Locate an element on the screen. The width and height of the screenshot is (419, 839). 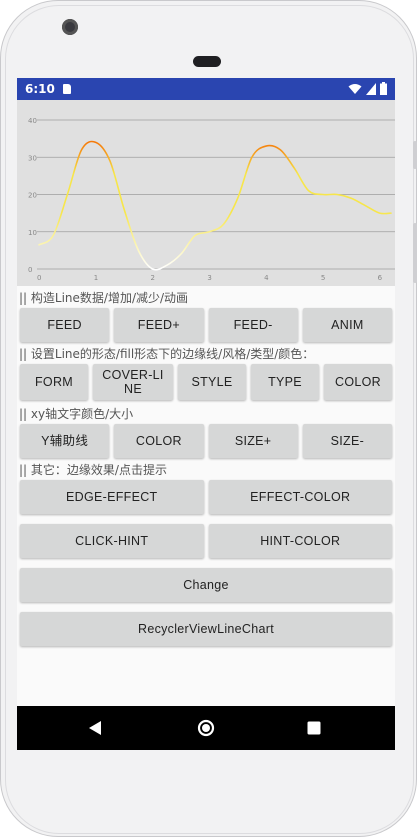
recyclerviewlinechart-button: RecyclerViewLineChart is located at coordinates (206, 629).